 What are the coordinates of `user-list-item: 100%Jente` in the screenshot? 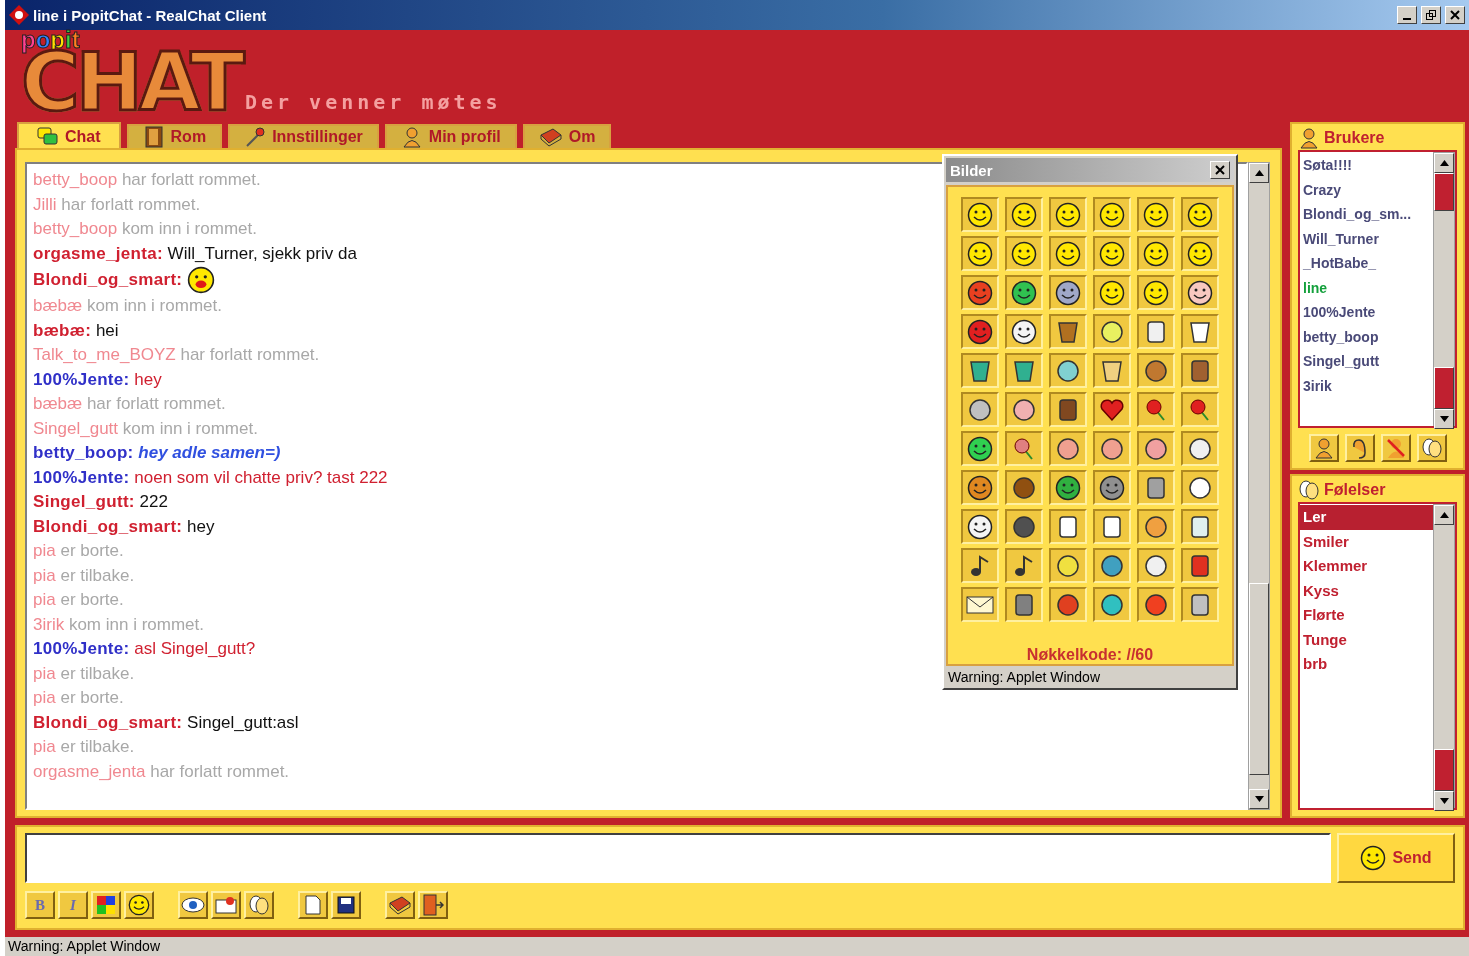 It's located at (1366, 312).